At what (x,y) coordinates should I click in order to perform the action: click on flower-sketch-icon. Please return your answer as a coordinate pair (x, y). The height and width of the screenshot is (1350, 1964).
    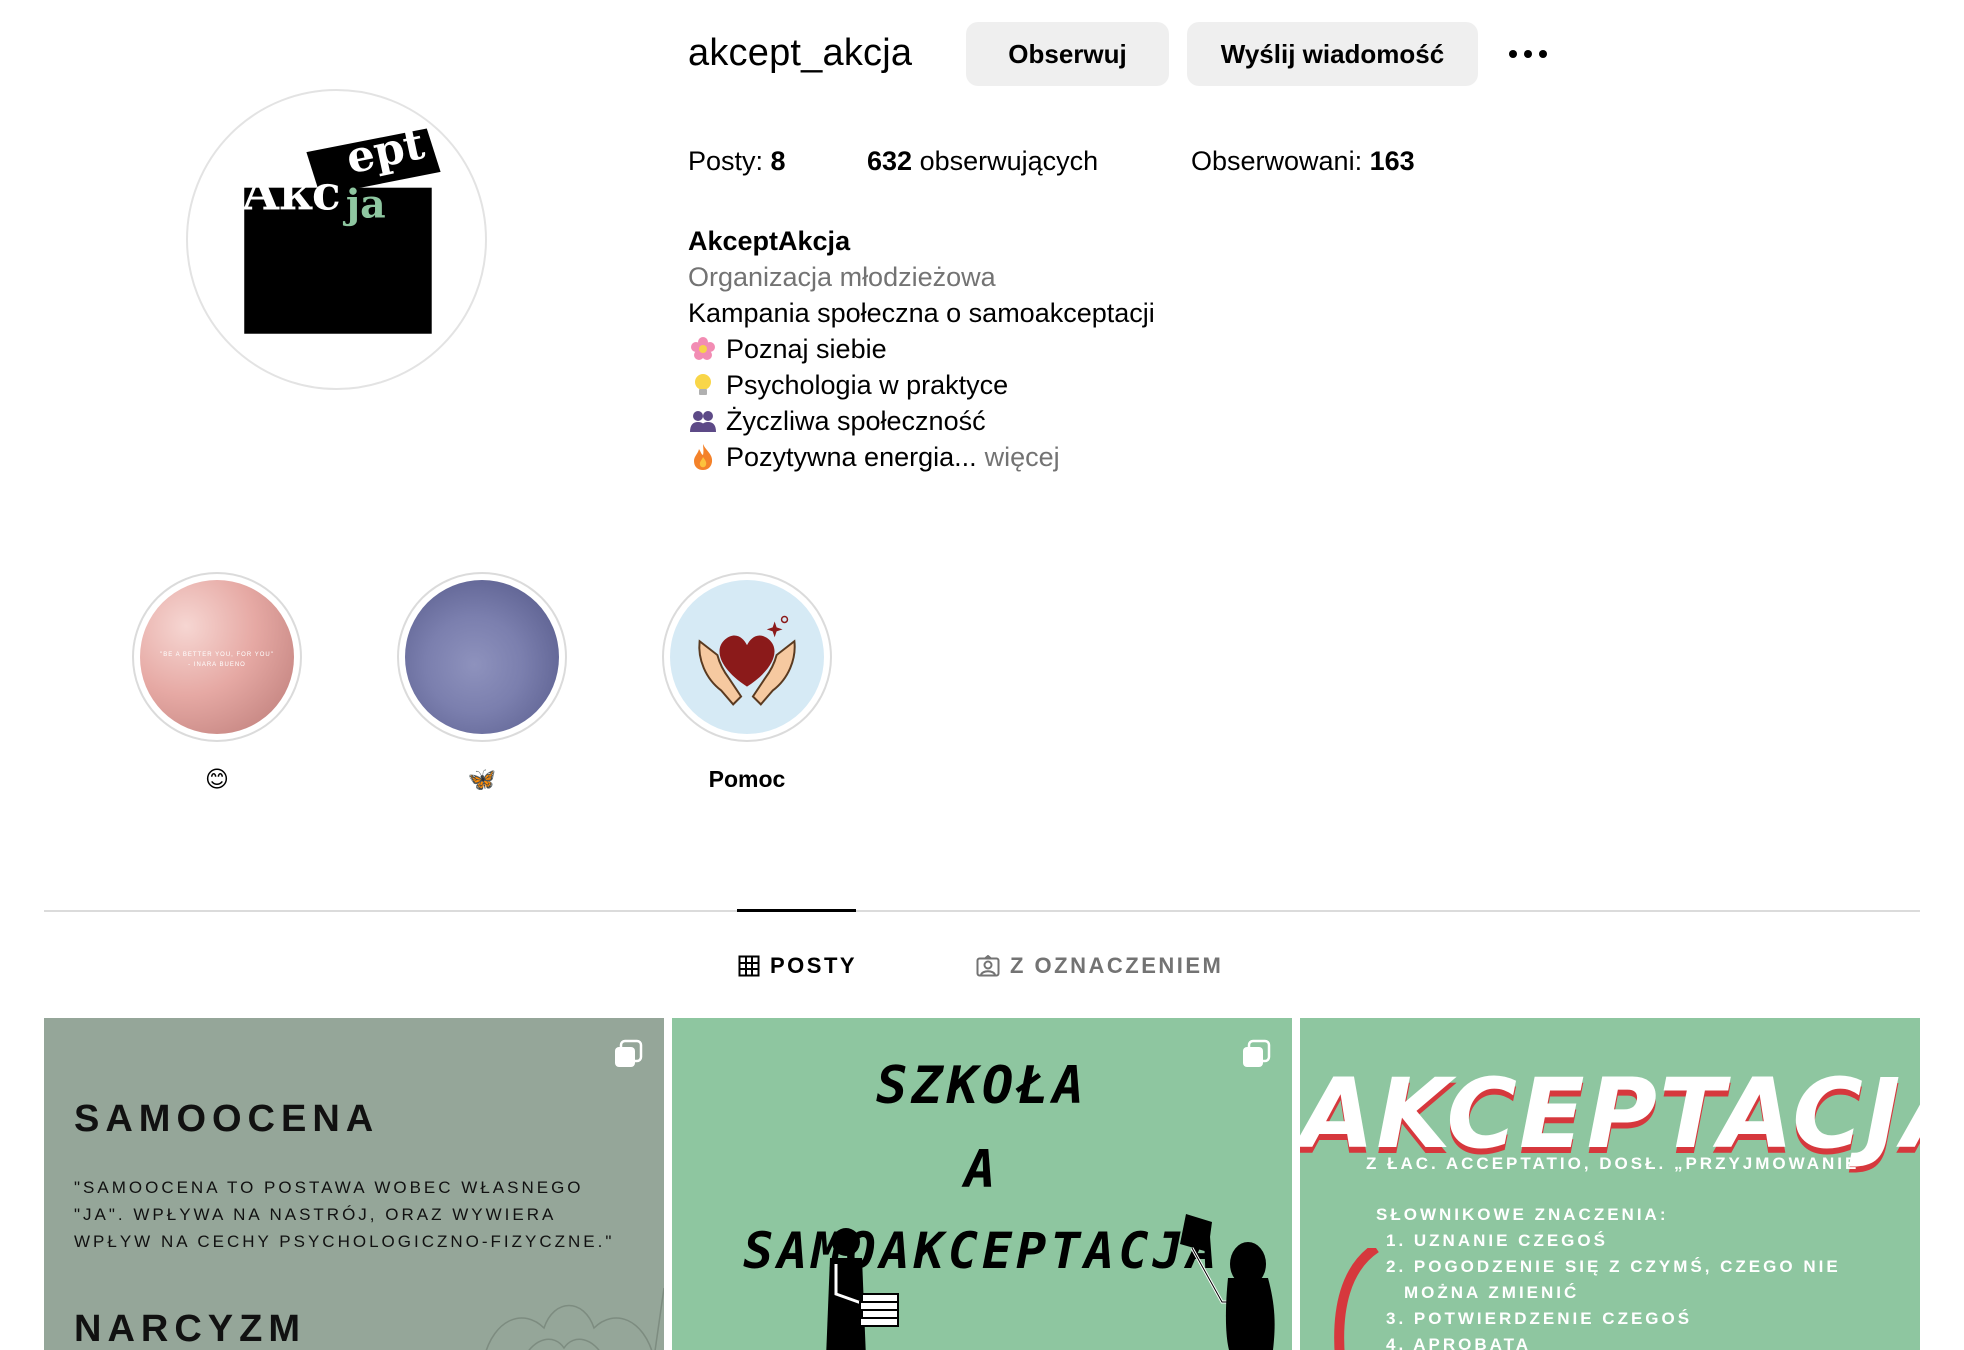
    Looking at the image, I should click on (574, 1318).